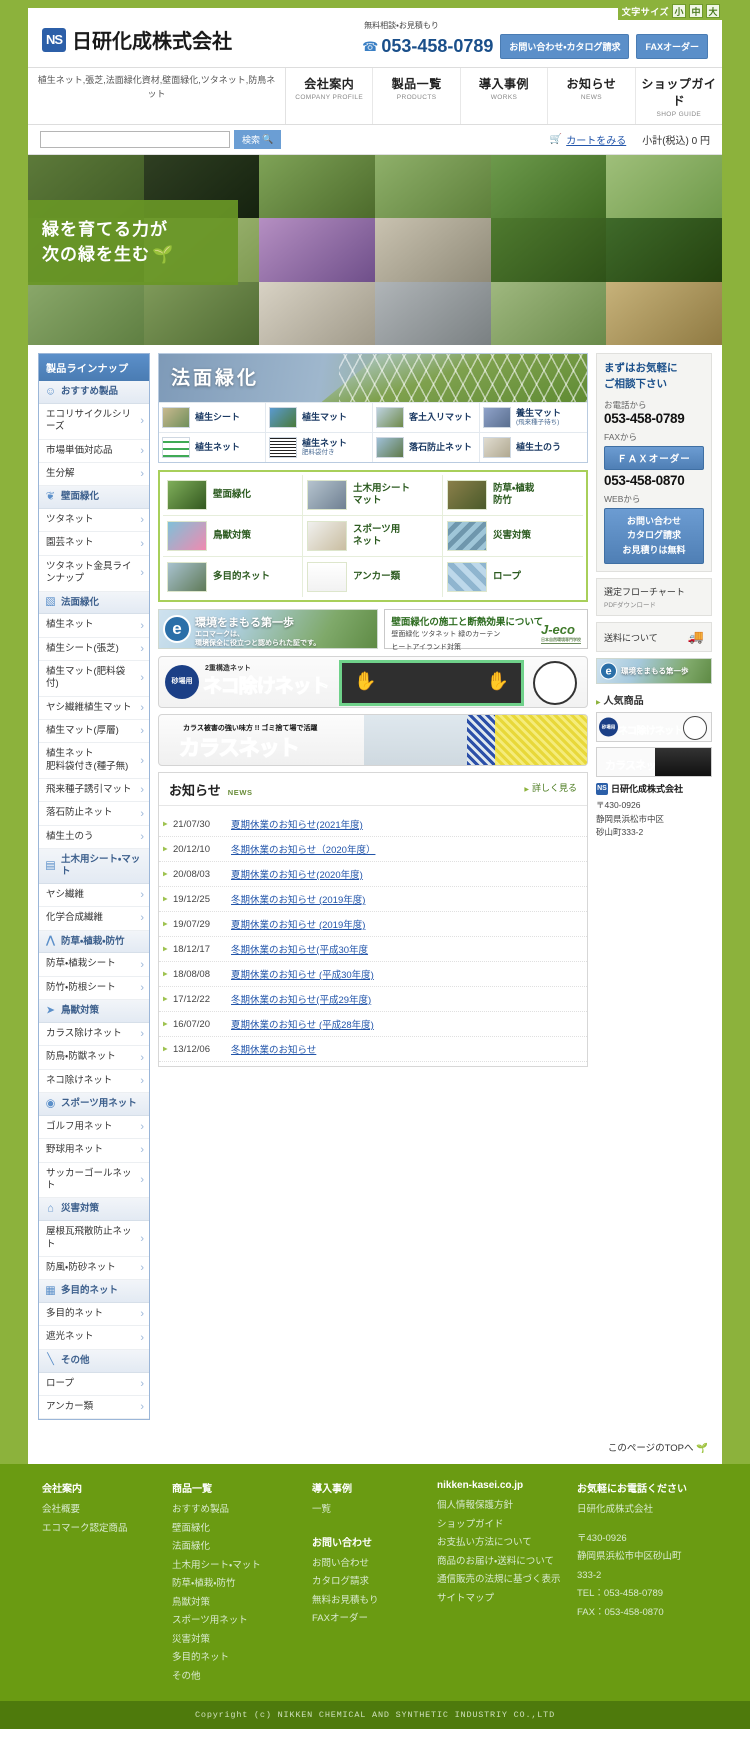 This screenshot has height=1743, width=750. What do you see at coordinates (298, 899) in the screenshot?
I see `news-link: 冬期休業のお知らせ (2019年度)` at bounding box center [298, 899].